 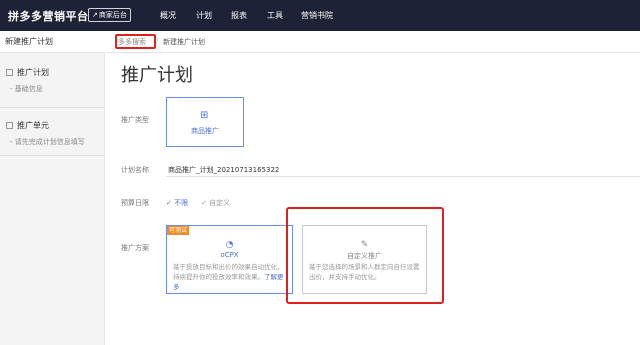 What do you see at coordinates (157, 75) in the screenshot?
I see `page-title: 推广计划` at bounding box center [157, 75].